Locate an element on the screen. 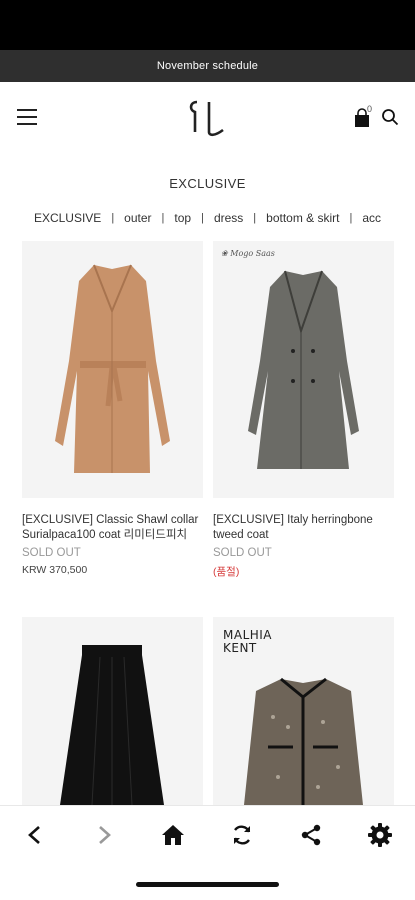 The image size is (415, 900). product-image: ❀ Mogo Saas is located at coordinates (303, 369).